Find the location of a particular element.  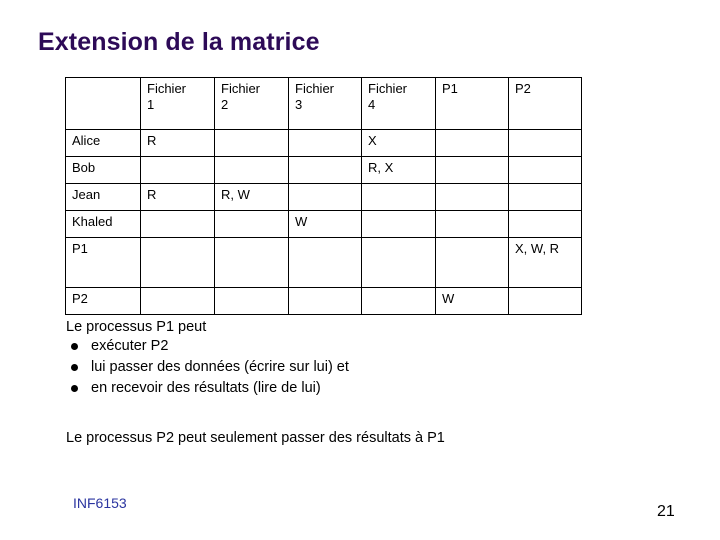

cell-alice-fichier-1: R is located at coordinates (177, 143).